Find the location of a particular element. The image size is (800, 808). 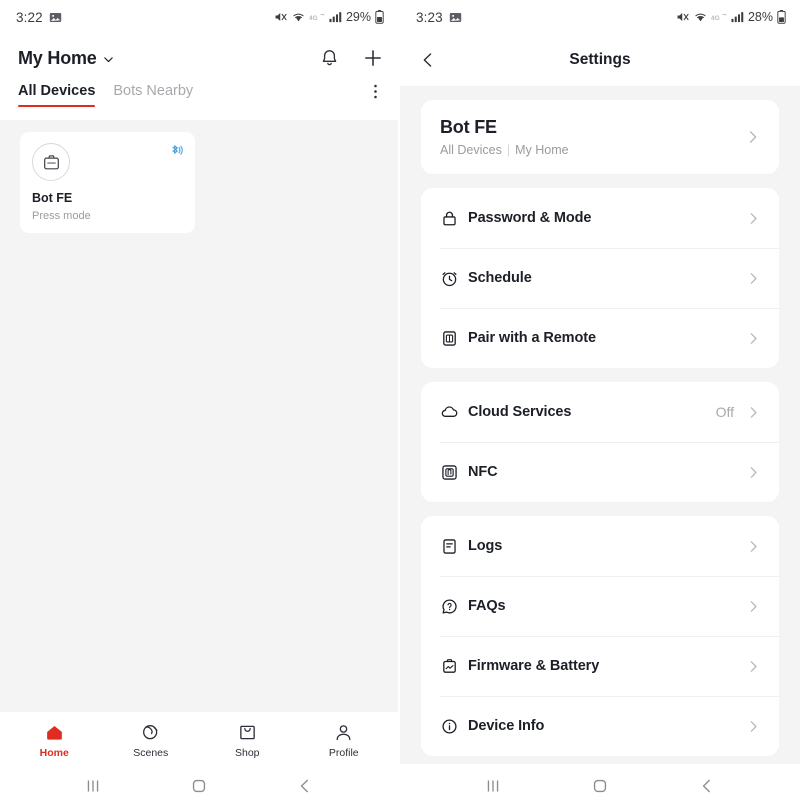

profile-icon is located at coordinates (343, 732).